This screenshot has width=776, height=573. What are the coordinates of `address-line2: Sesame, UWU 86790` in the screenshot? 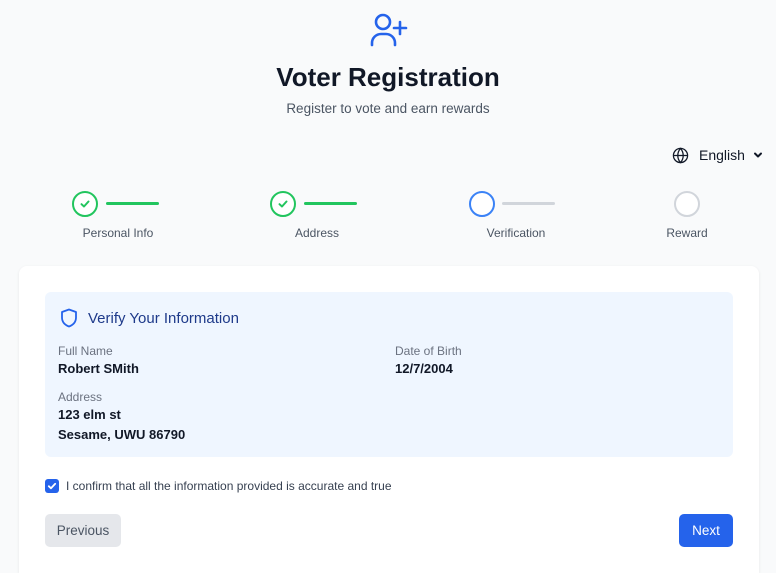 It's located at (122, 434).